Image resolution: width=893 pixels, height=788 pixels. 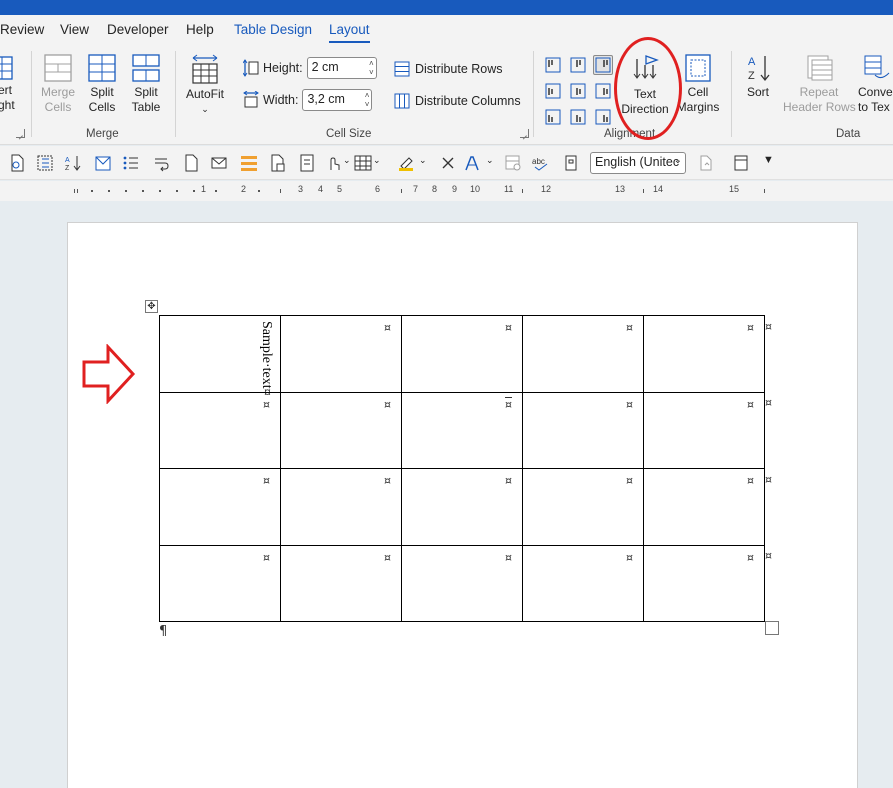 What do you see at coordinates (772, 628) in the screenshot?
I see `table-resize-handle` at bounding box center [772, 628].